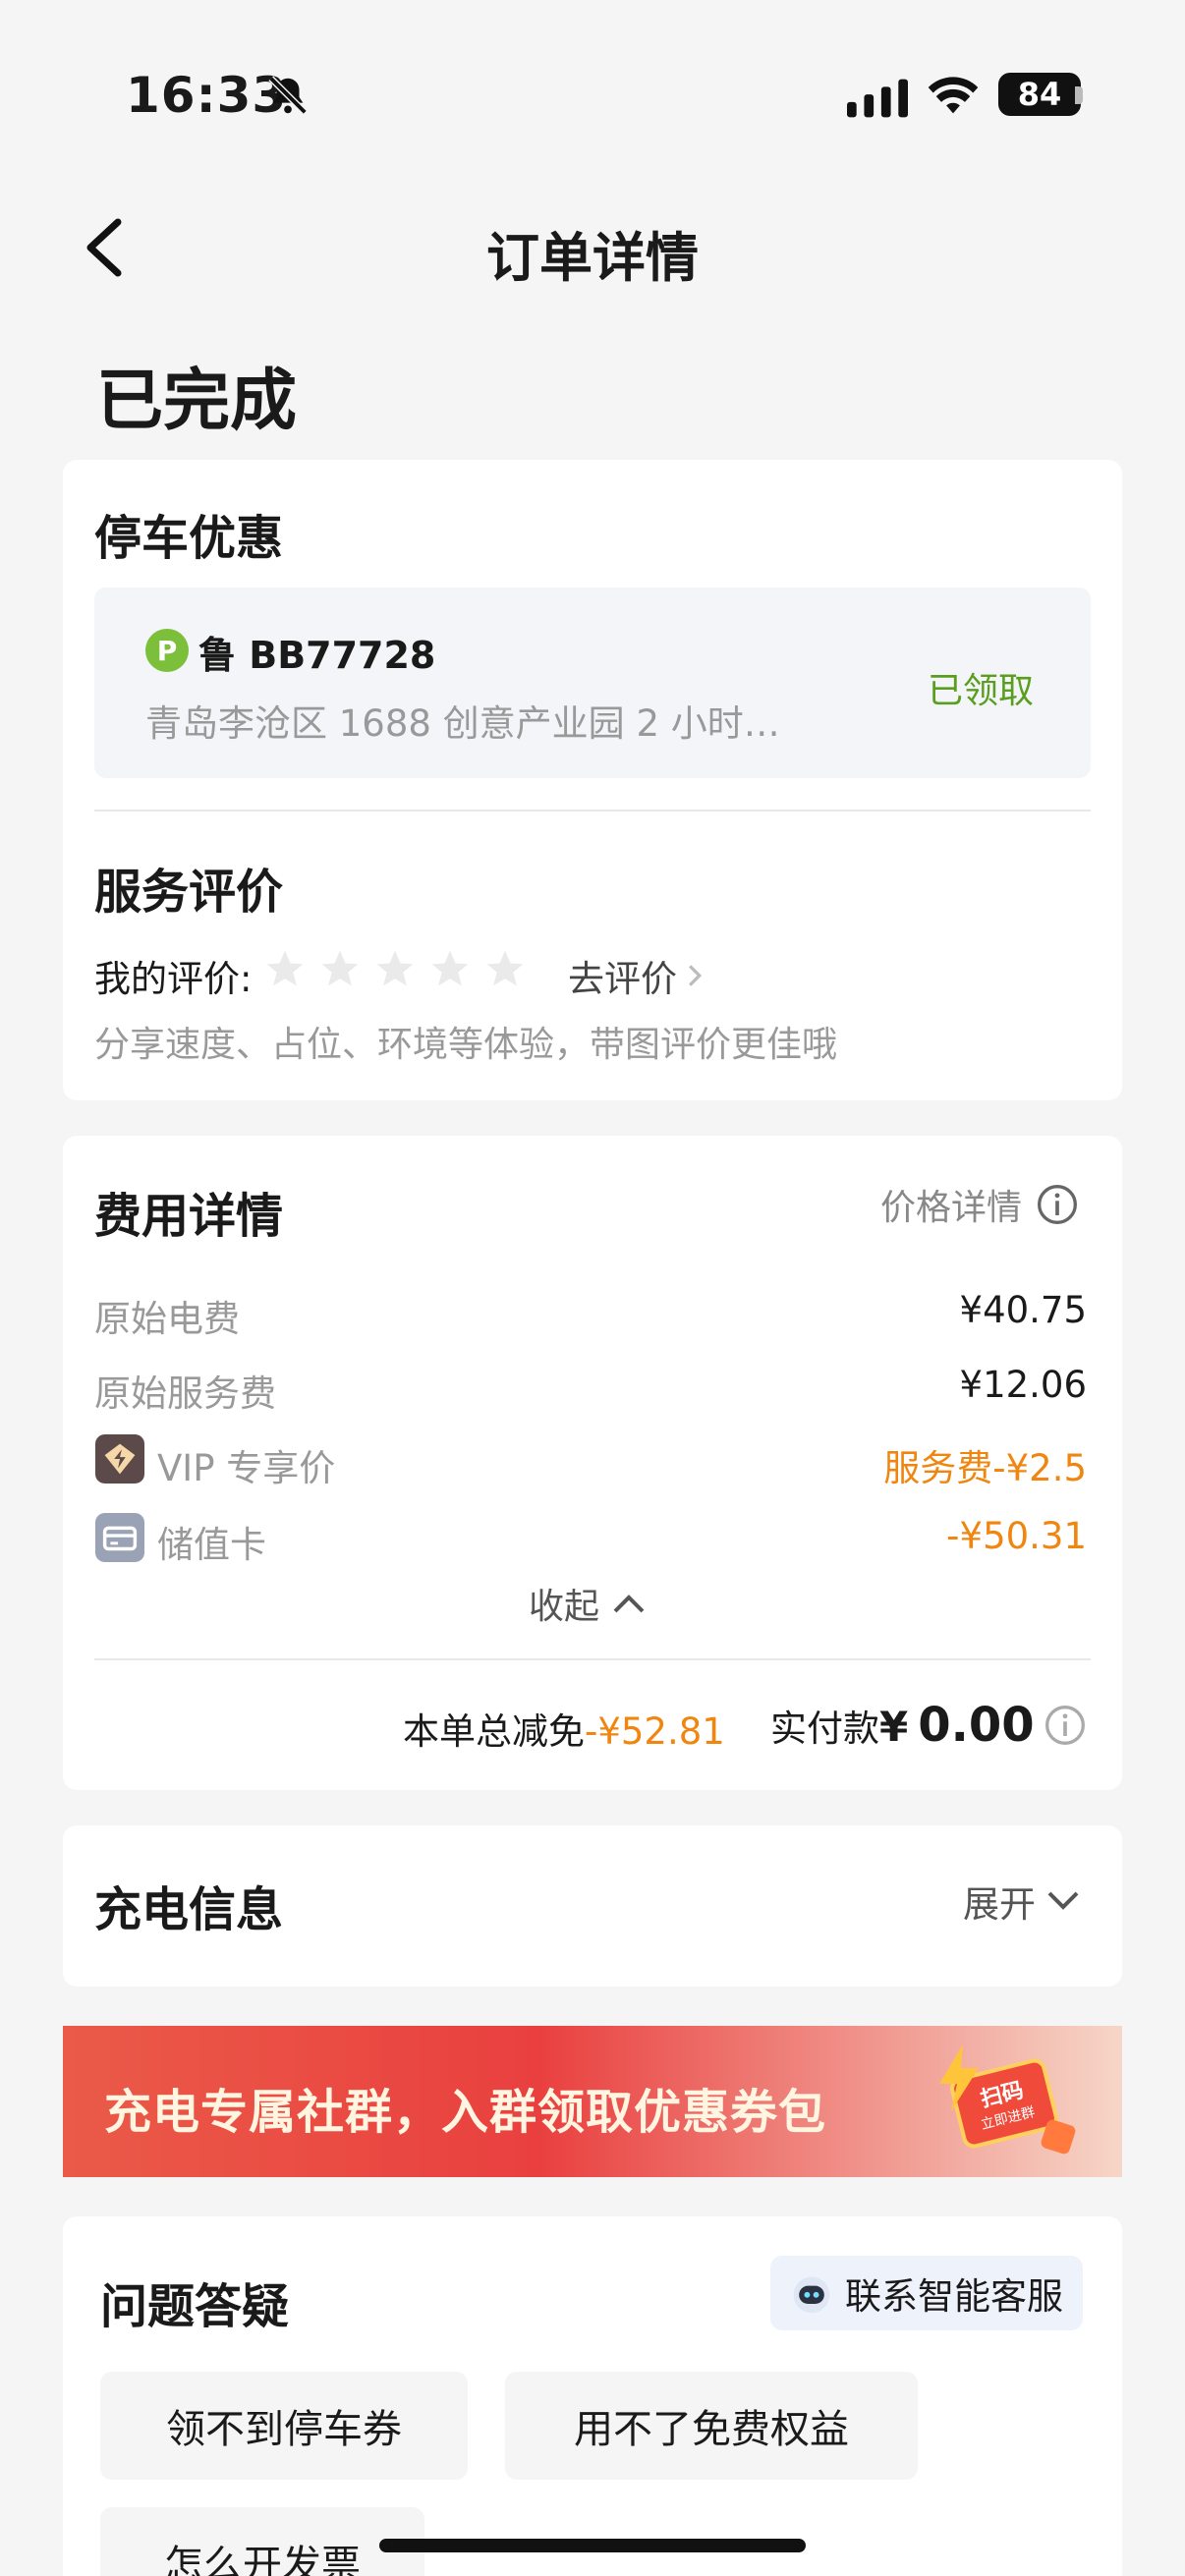 The image size is (1185, 2576). What do you see at coordinates (712, 2426) in the screenshot?
I see `faq-chip: 用不了免费权益` at bounding box center [712, 2426].